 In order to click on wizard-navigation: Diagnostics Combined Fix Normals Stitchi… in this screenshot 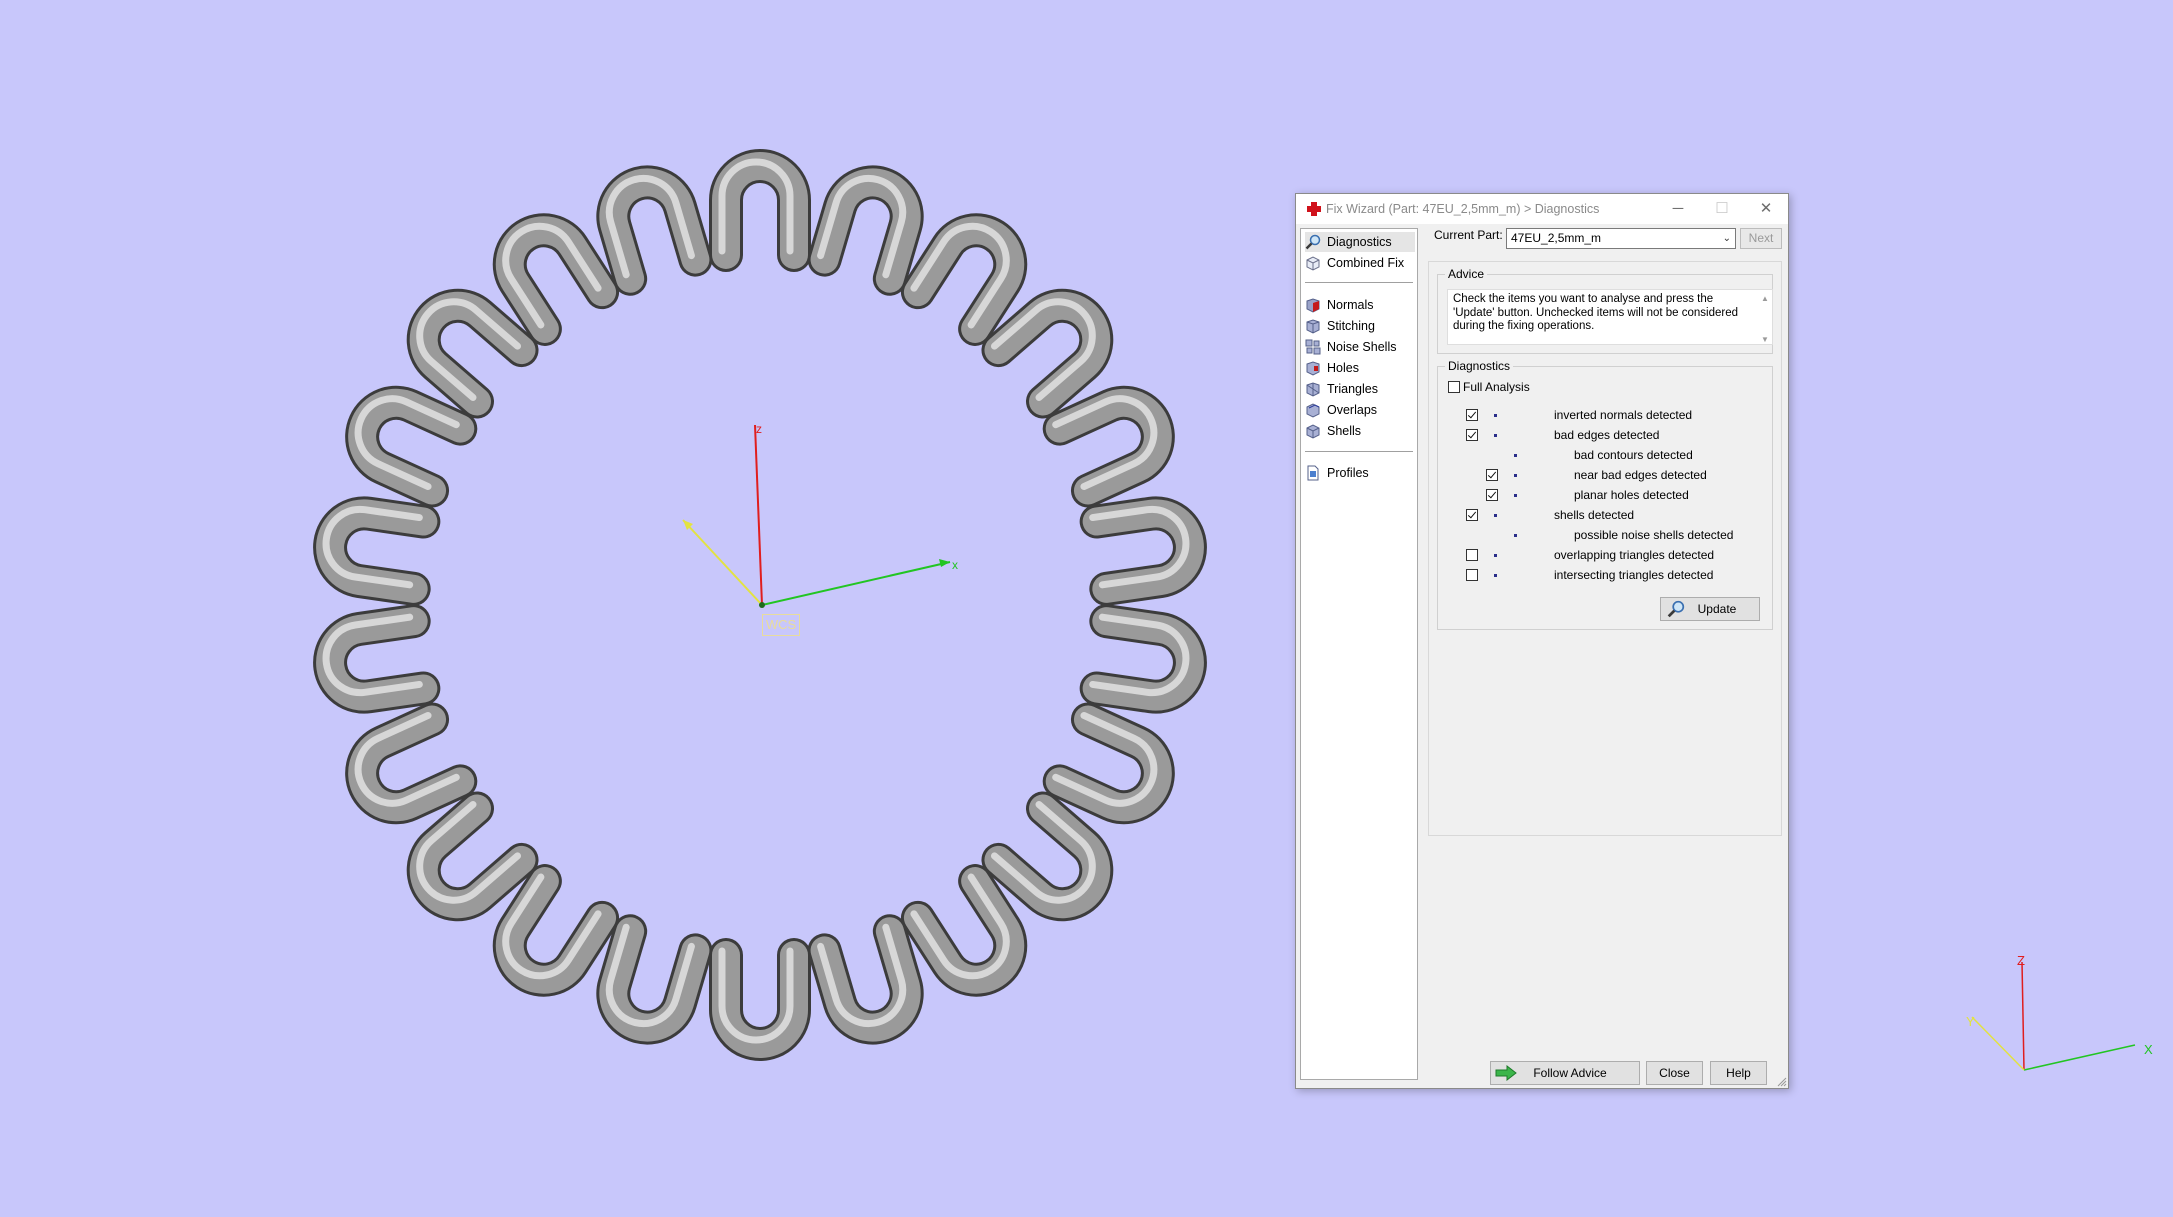, I will do `click(1359, 654)`.